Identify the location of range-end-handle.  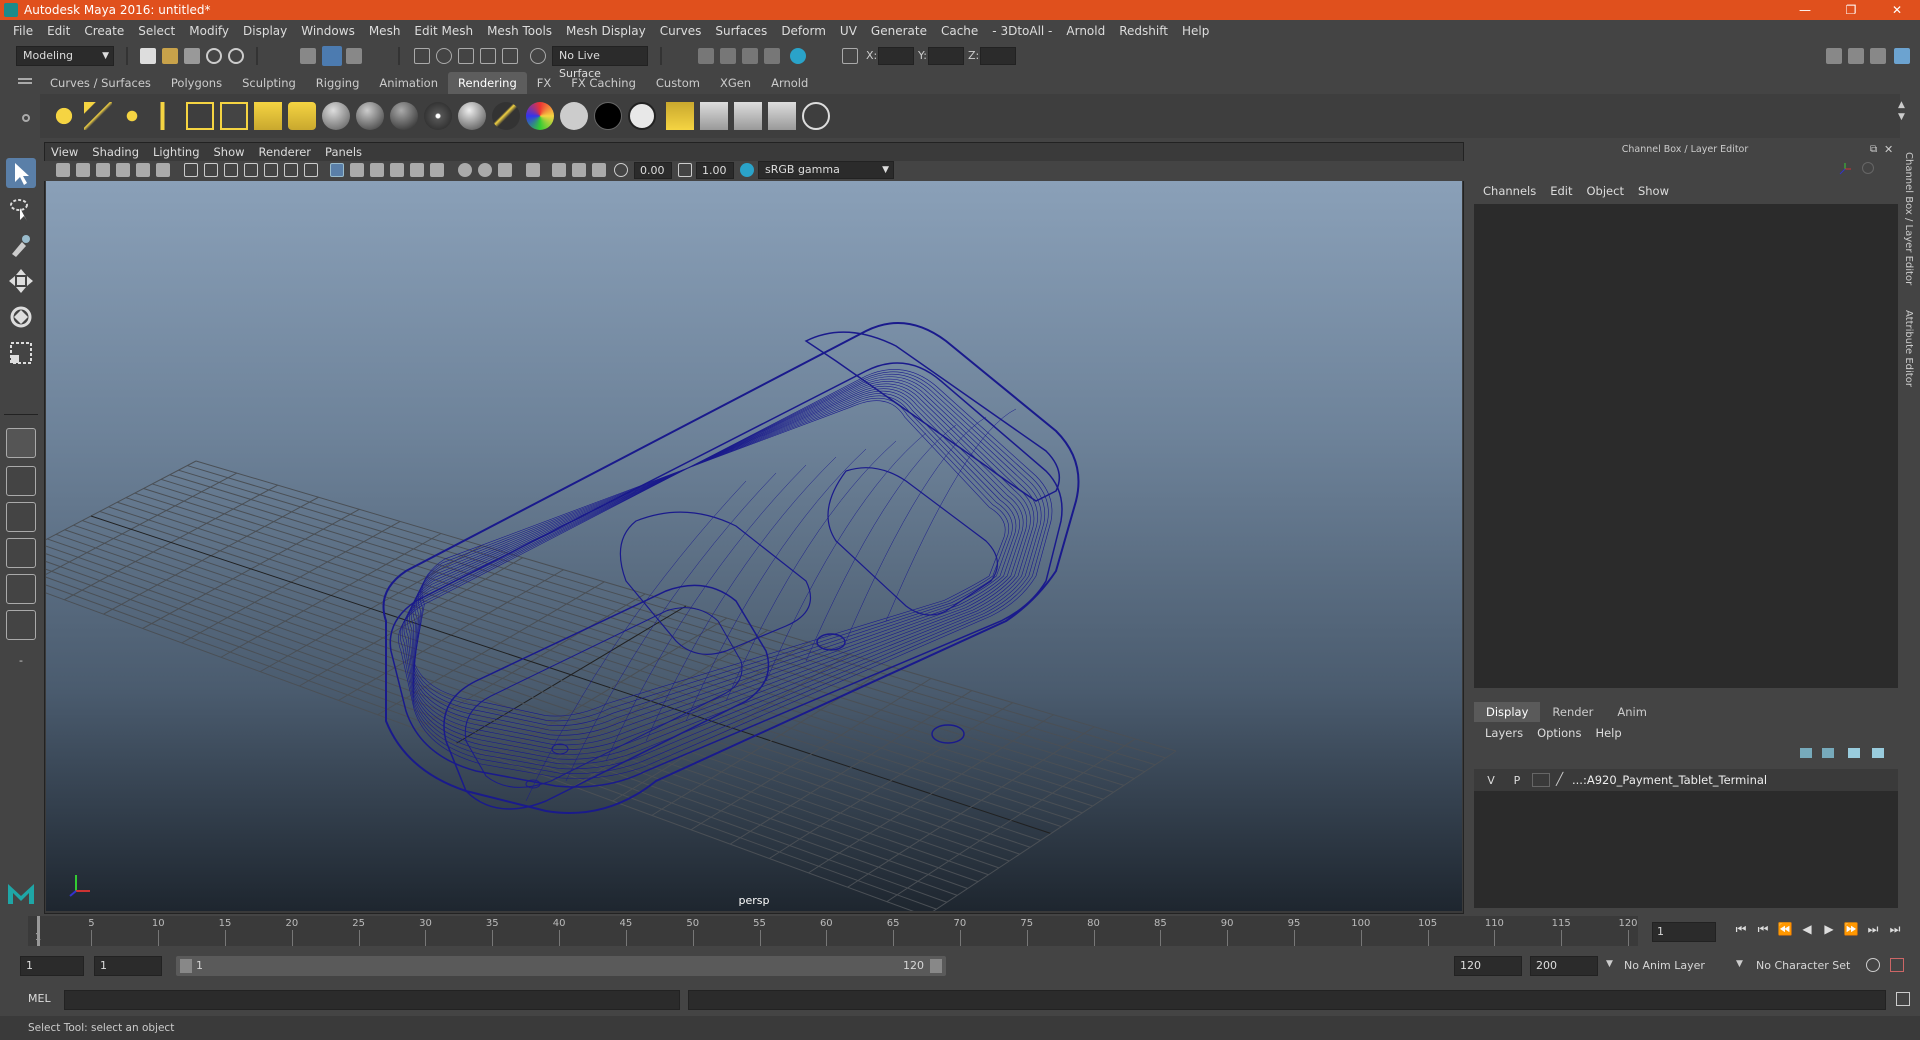
(936, 966).